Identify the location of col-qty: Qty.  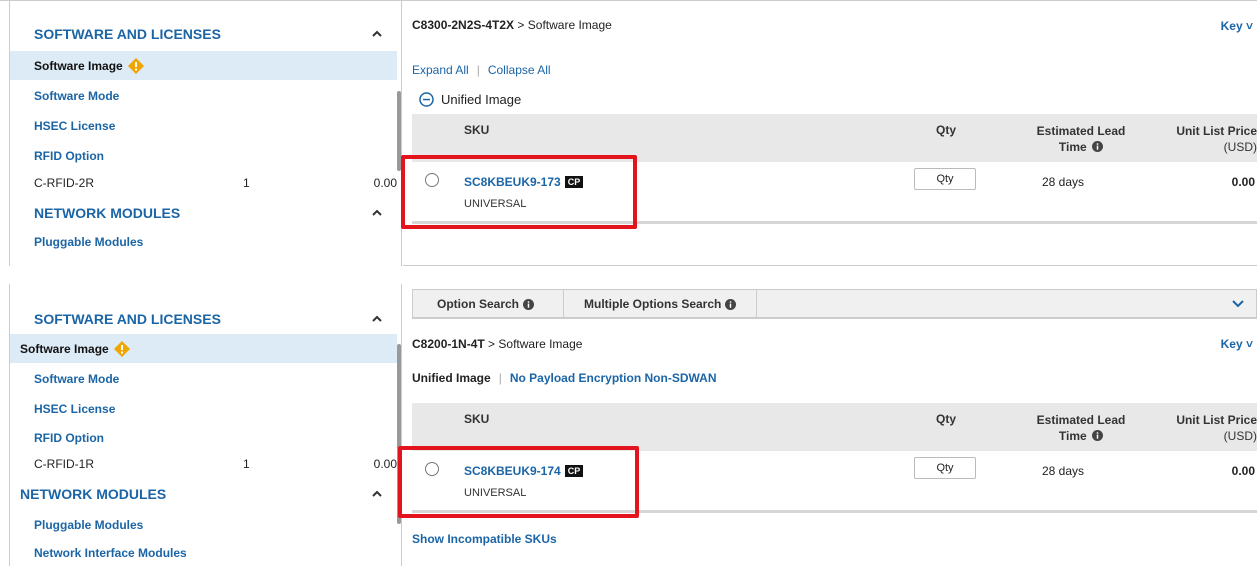
(946, 130).